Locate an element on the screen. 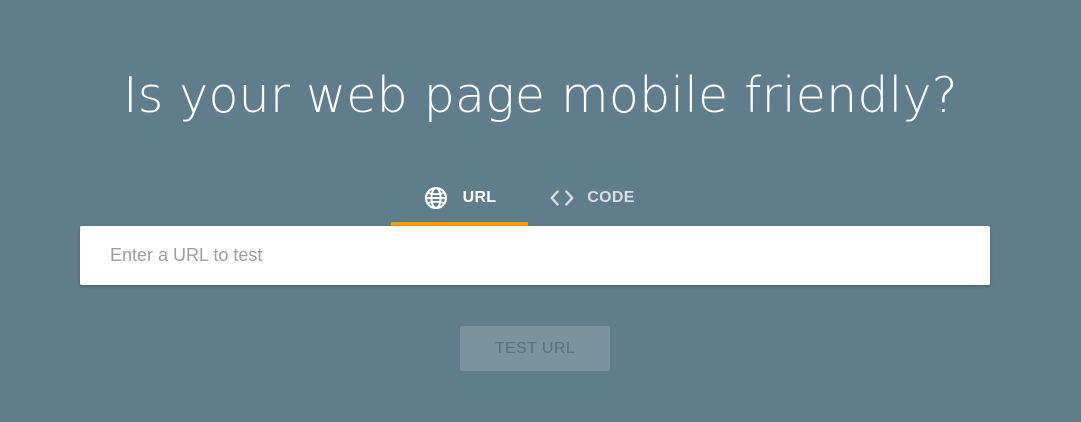 This screenshot has width=1081, height=422. tab-code: CODE is located at coordinates (592, 198).